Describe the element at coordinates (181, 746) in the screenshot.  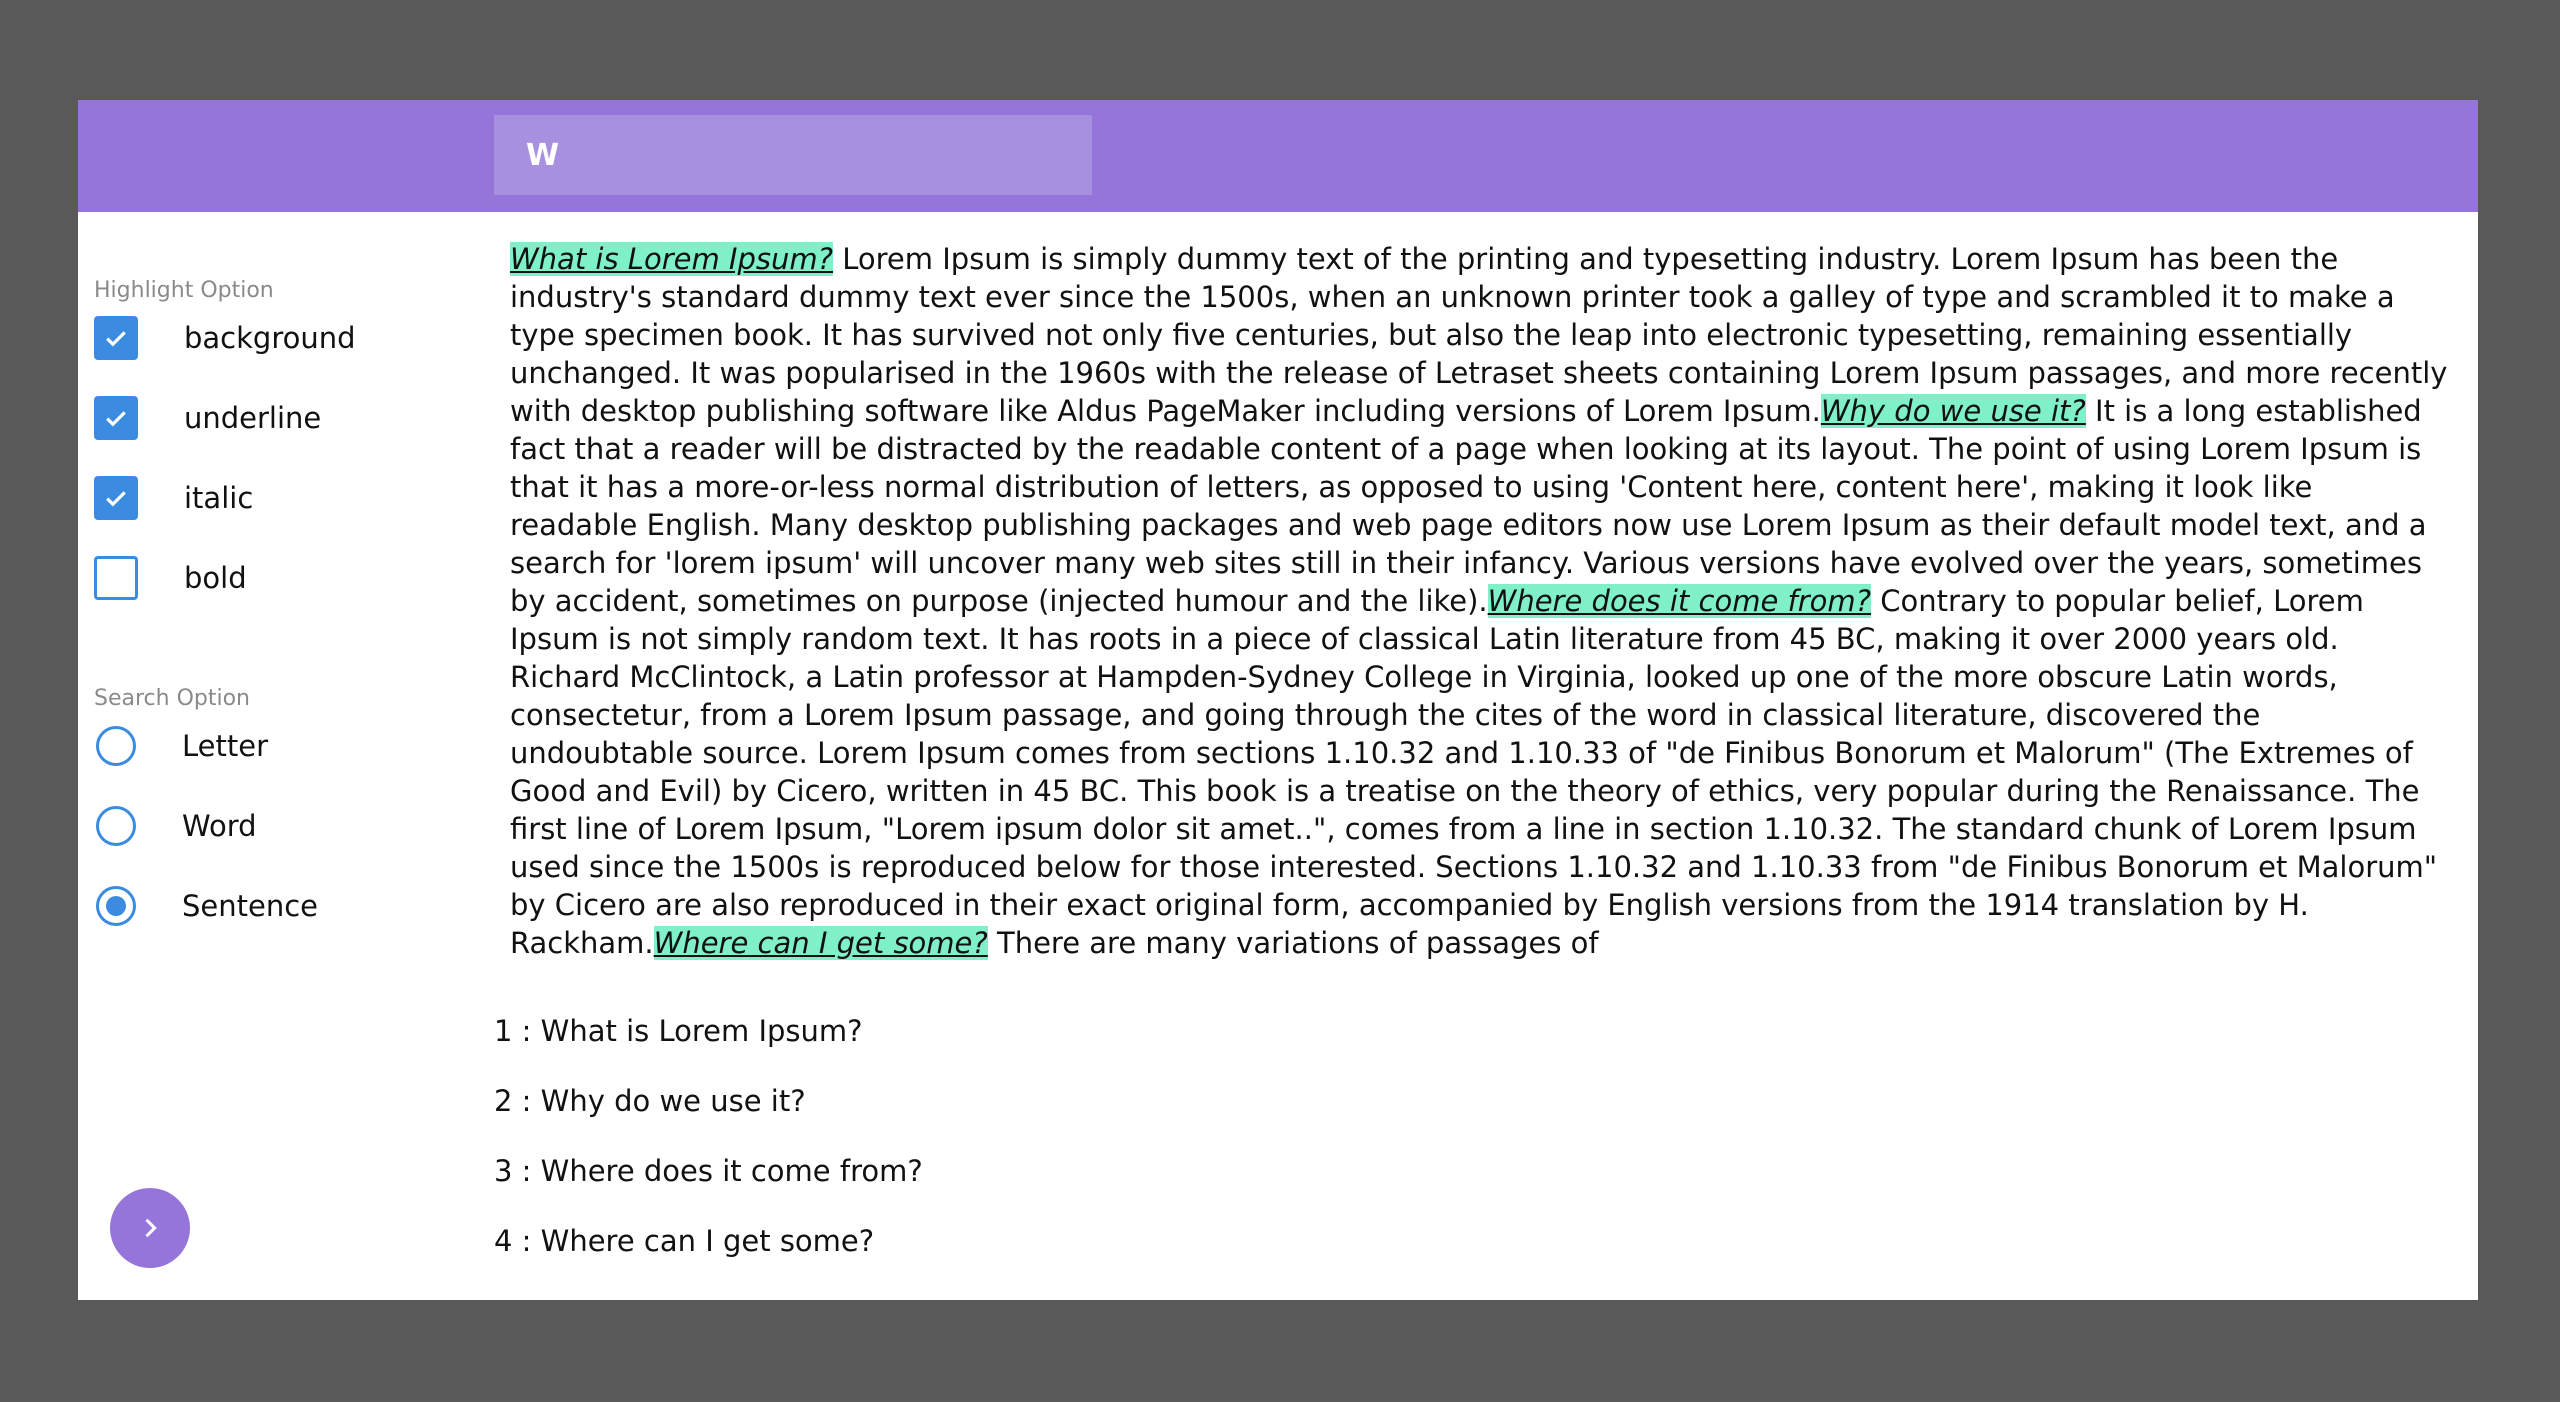
I see `search-option-letter: Letter` at that location.